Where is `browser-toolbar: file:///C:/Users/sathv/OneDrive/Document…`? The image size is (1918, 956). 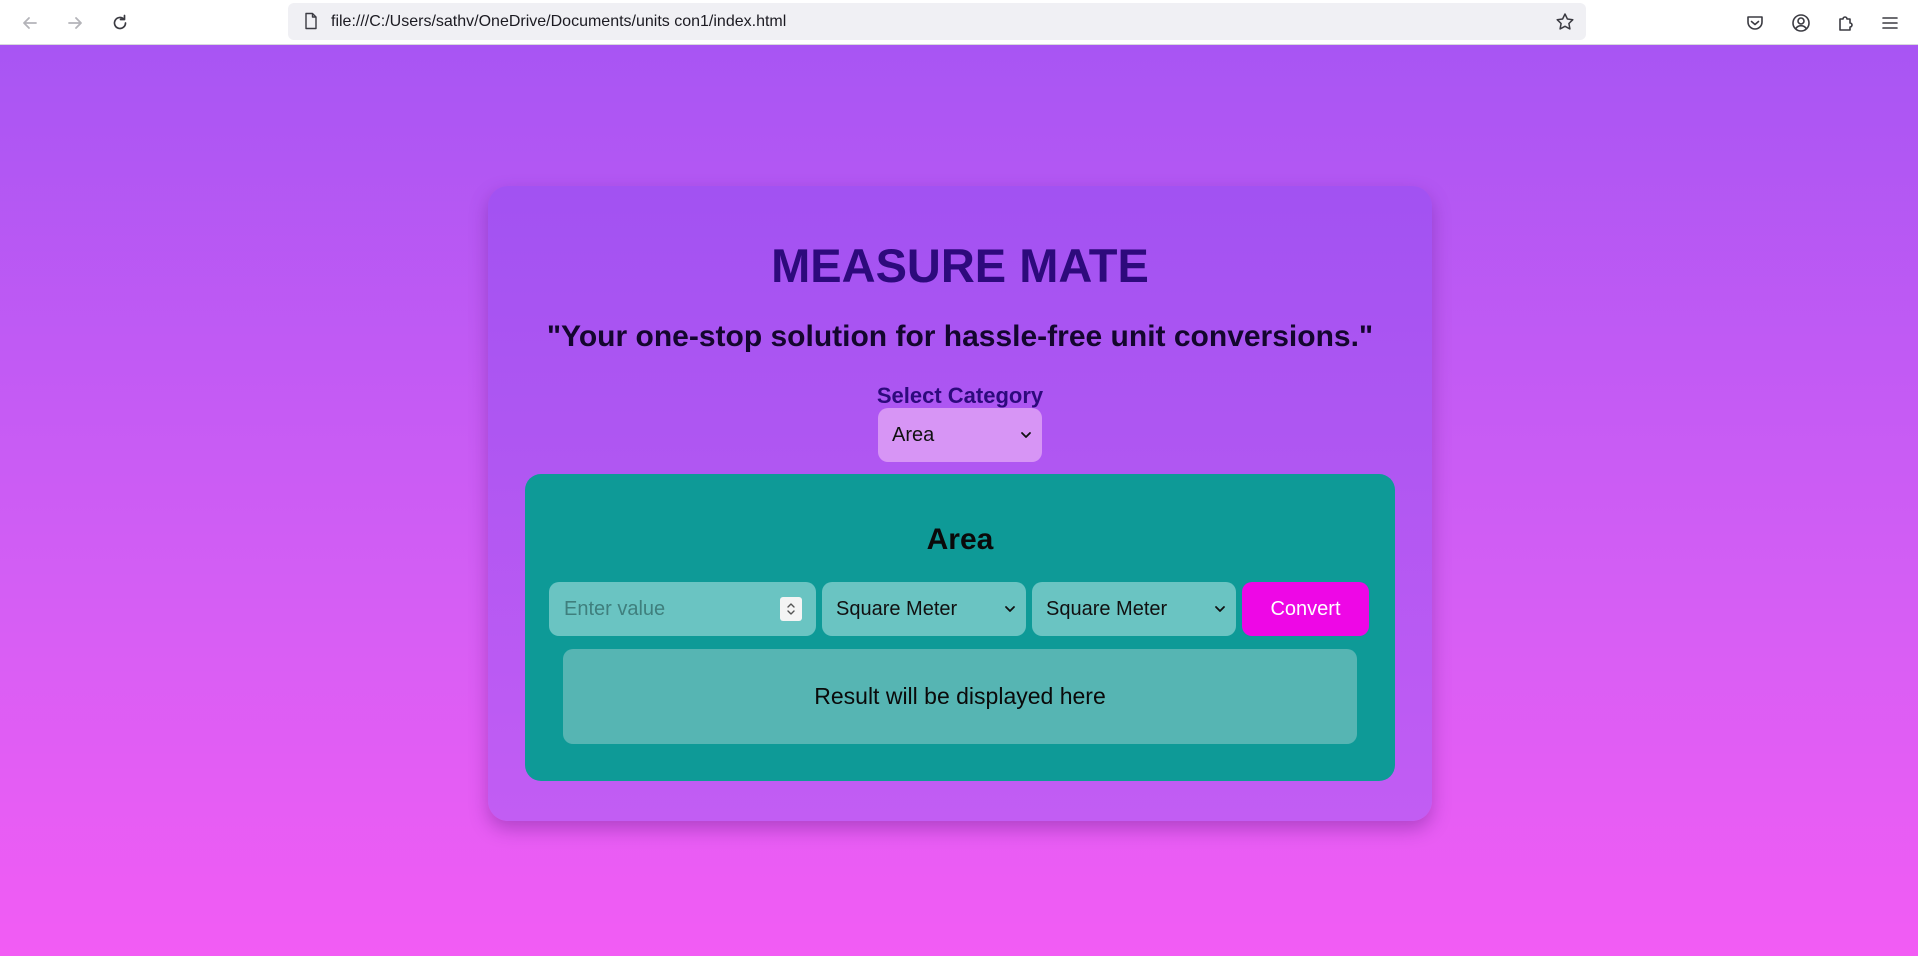 browser-toolbar: file:///C:/Users/sathv/OneDrive/Document… is located at coordinates (959, 22).